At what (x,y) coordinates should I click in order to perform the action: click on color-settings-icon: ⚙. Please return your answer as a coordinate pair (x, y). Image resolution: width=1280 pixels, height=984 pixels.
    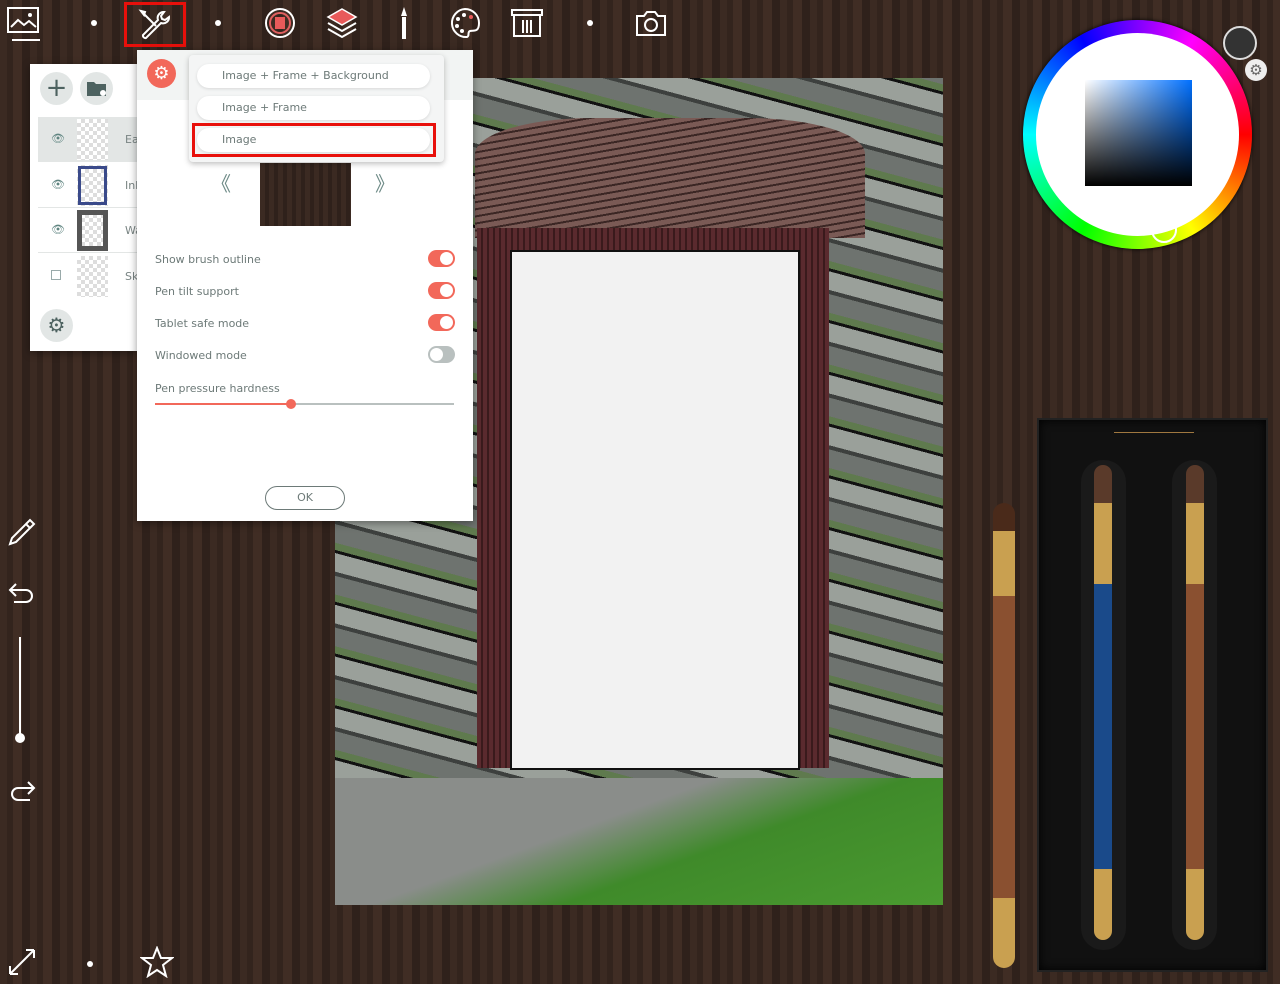
    Looking at the image, I should click on (1256, 70).